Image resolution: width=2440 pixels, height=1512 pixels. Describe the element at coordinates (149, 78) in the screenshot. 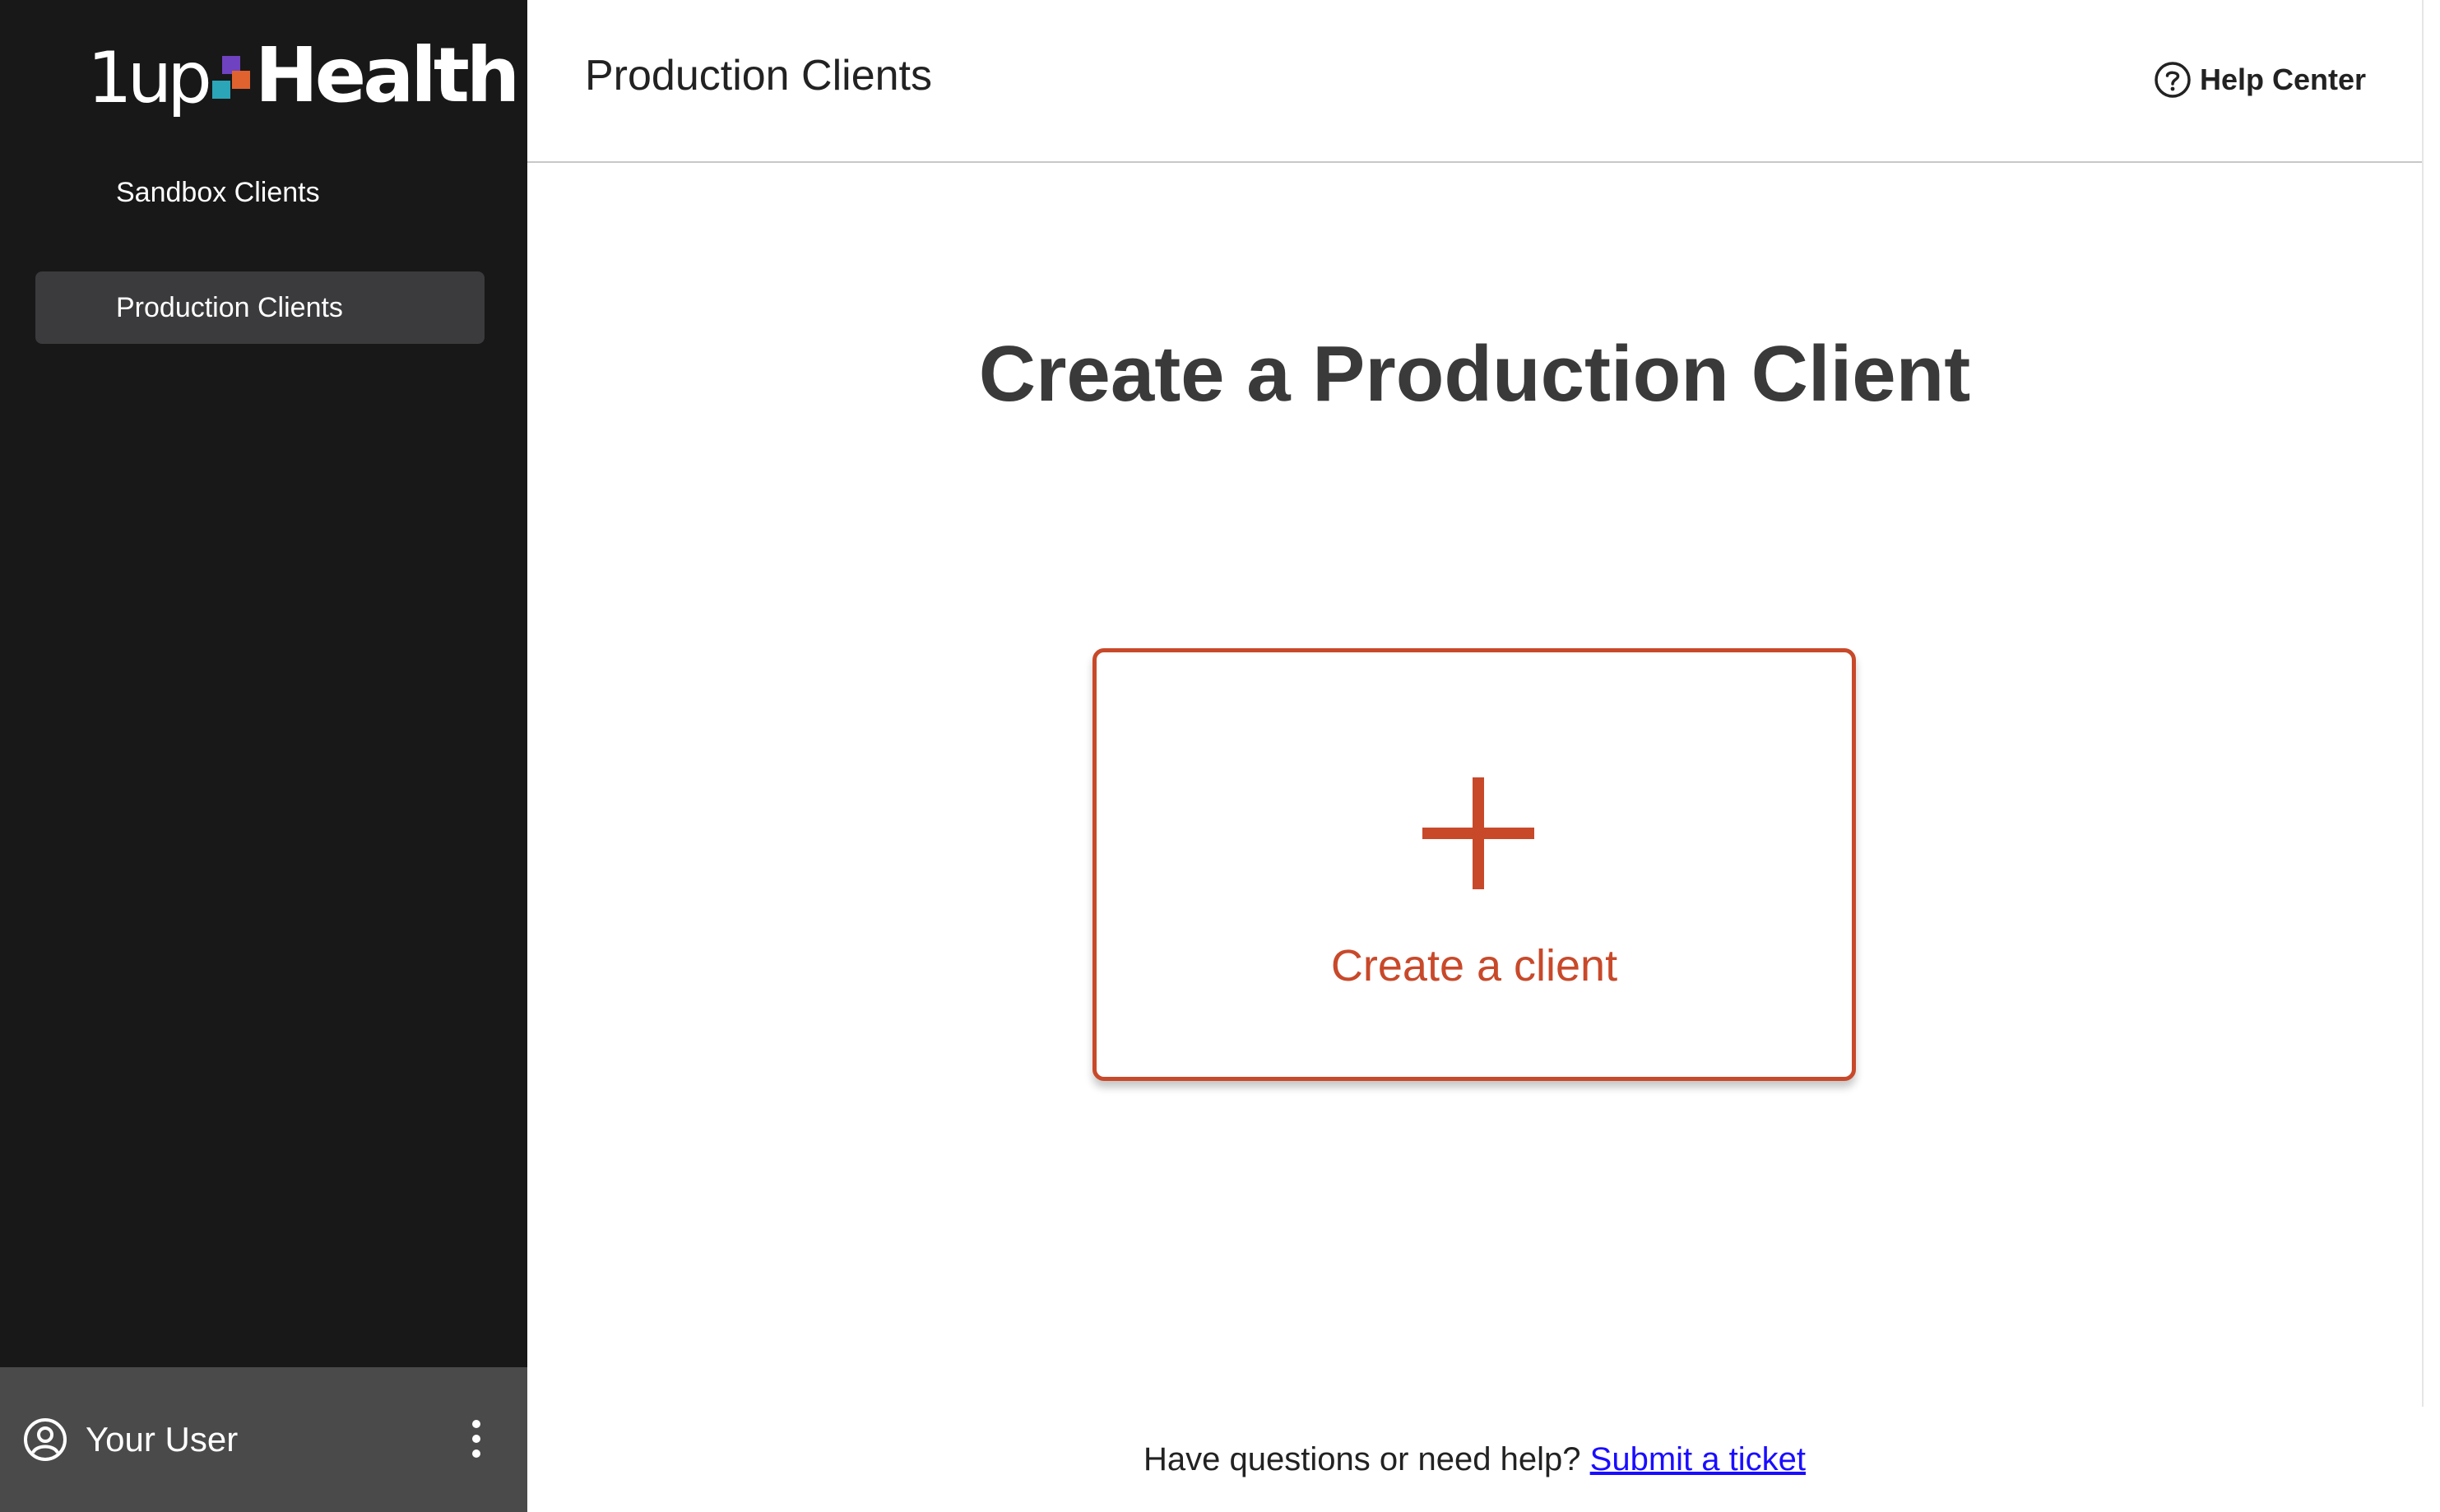

I see `logo-text-1up: 1up` at that location.